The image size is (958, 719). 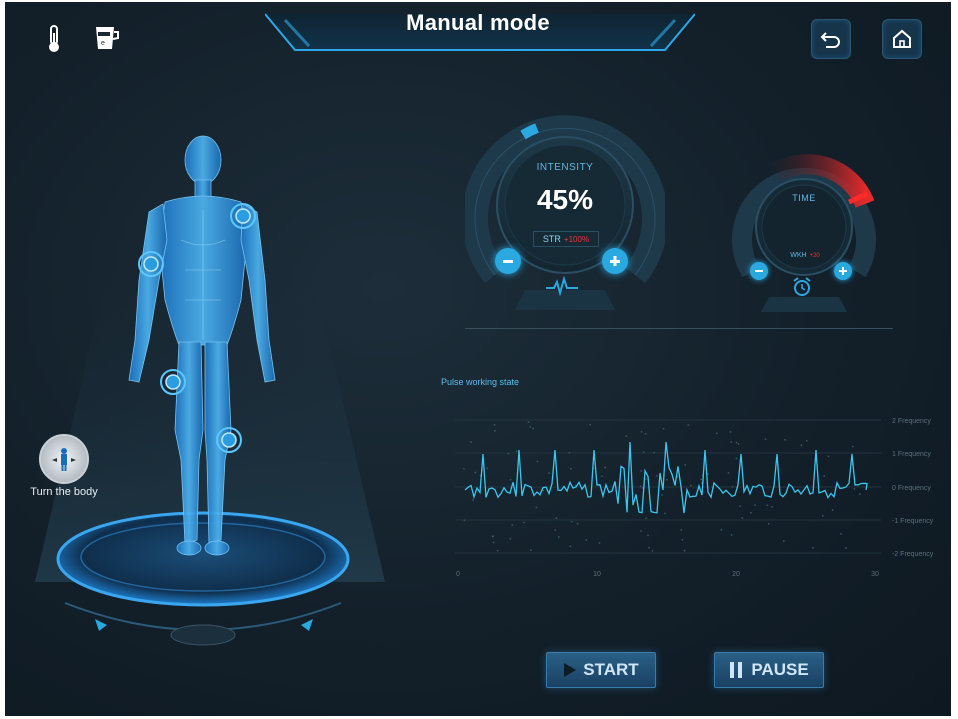 I want to click on pause-label: PAUSE, so click(x=780, y=669).